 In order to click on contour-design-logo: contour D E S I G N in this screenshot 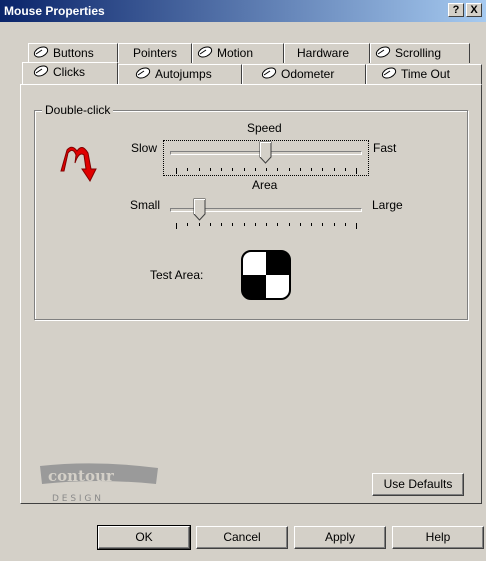, I will do `click(99, 483)`.